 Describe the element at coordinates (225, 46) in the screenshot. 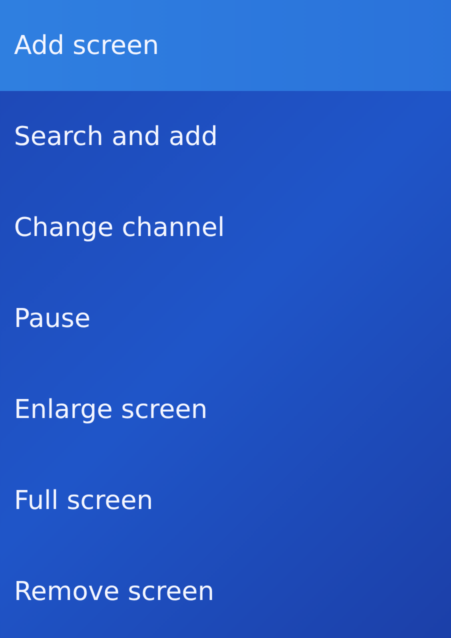

I see `menu-item: Add screen` at that location.